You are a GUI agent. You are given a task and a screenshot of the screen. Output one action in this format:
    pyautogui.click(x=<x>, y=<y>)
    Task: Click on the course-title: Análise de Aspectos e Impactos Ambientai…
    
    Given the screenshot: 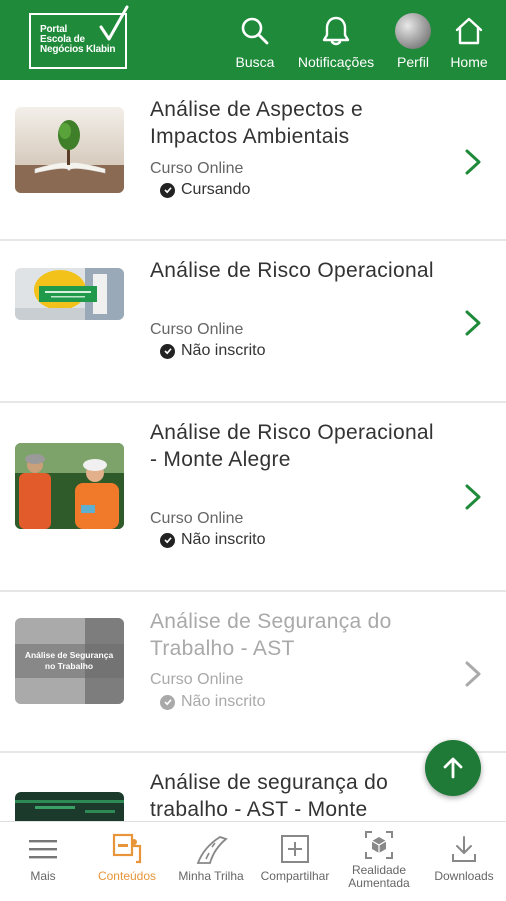 What is the action you would take?
    pyautogui.click(x=256, y=123)
    